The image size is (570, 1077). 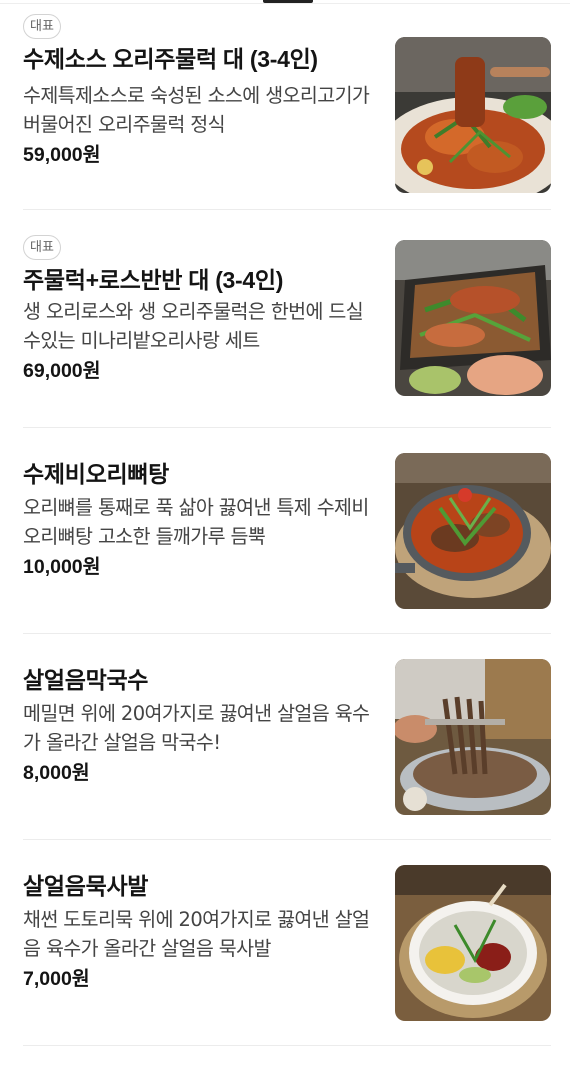 I want to click on bone-soup-photo, so click(x=473, y=531).